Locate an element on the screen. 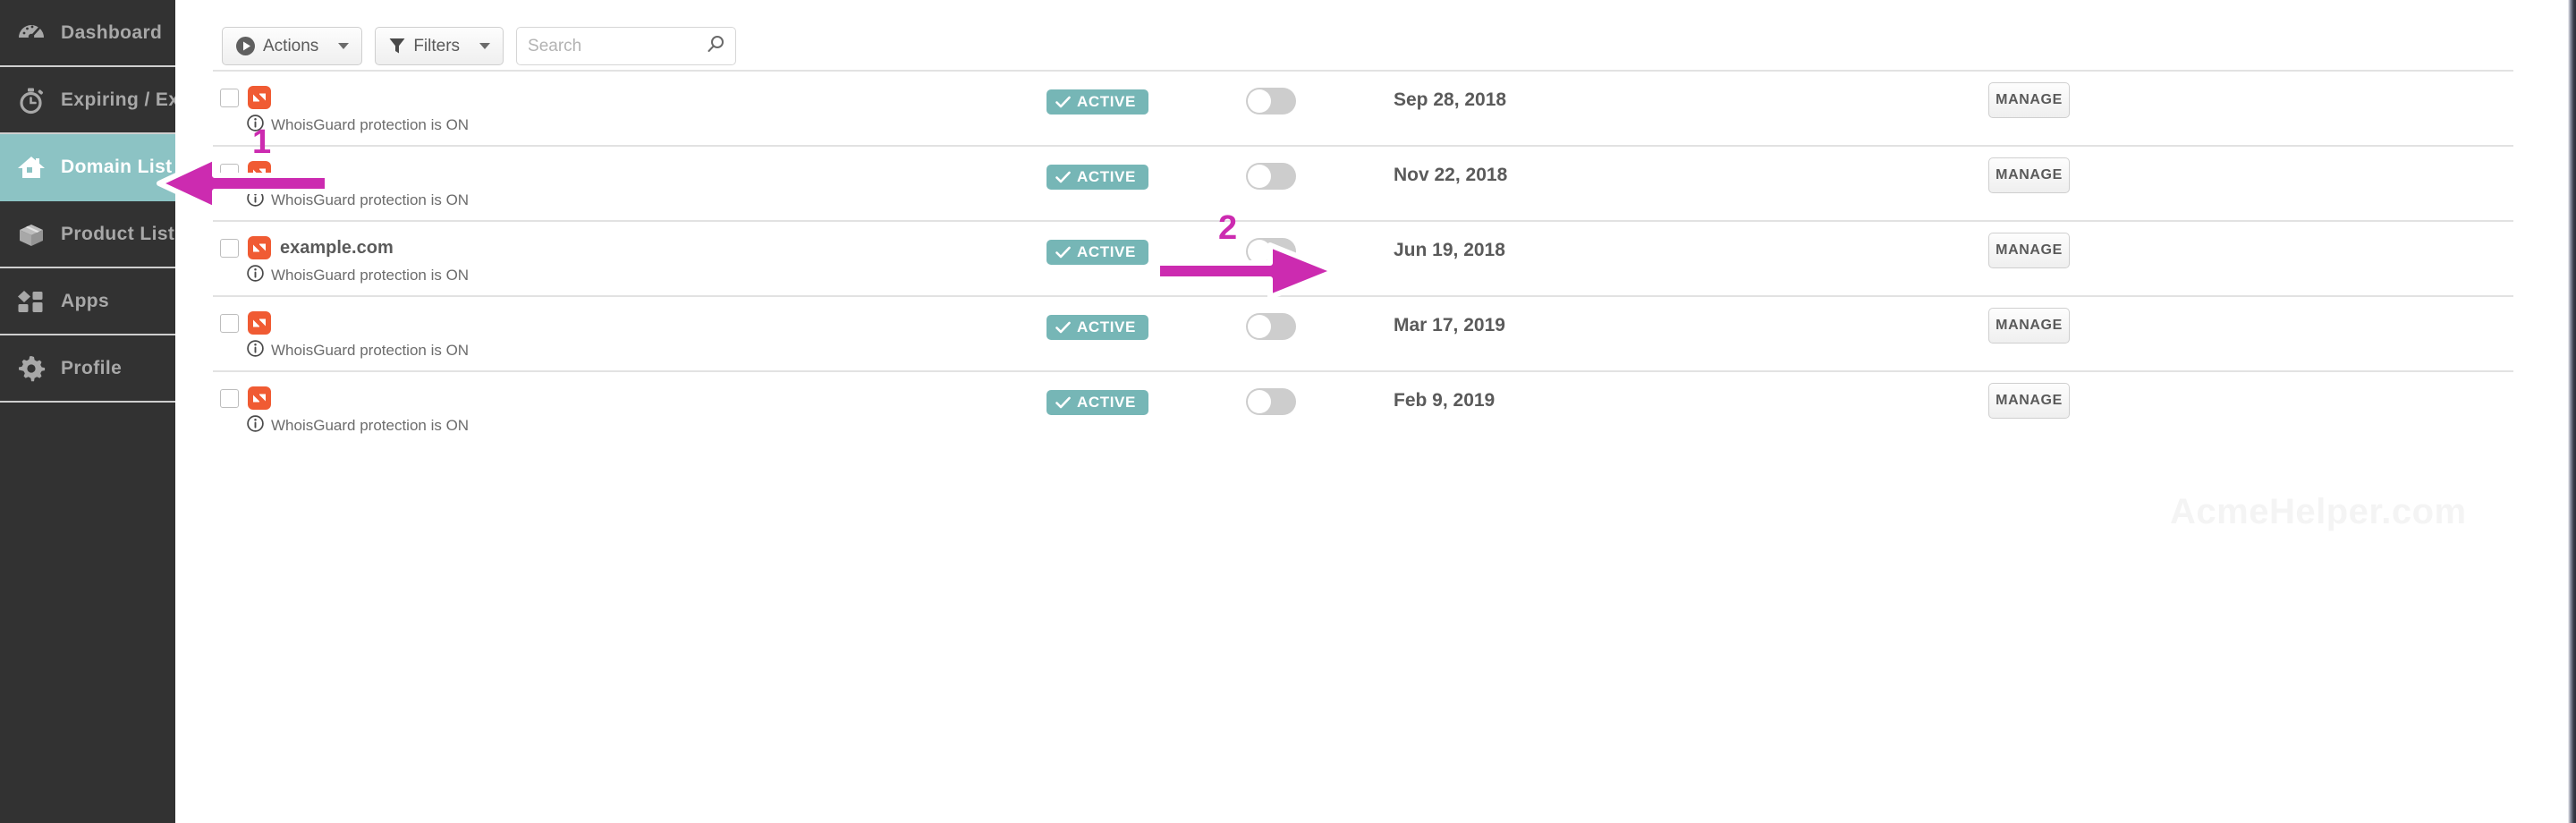  expiry-date: Jun 19, 2018 is located at coordinates (1449, 250).